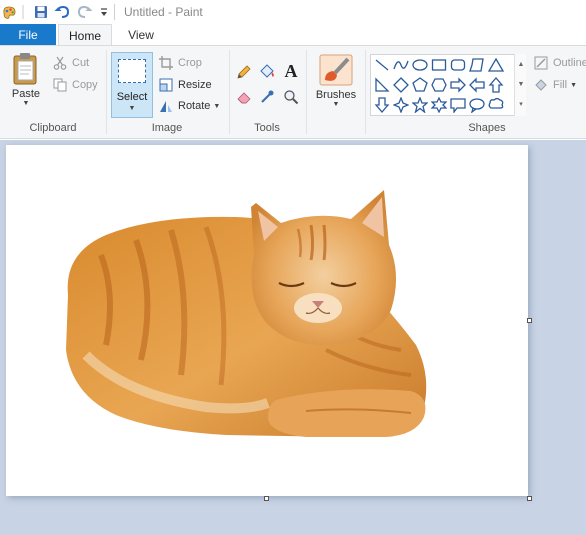  I want to click on scroll-down-icon: ▼, so click(521, 84).